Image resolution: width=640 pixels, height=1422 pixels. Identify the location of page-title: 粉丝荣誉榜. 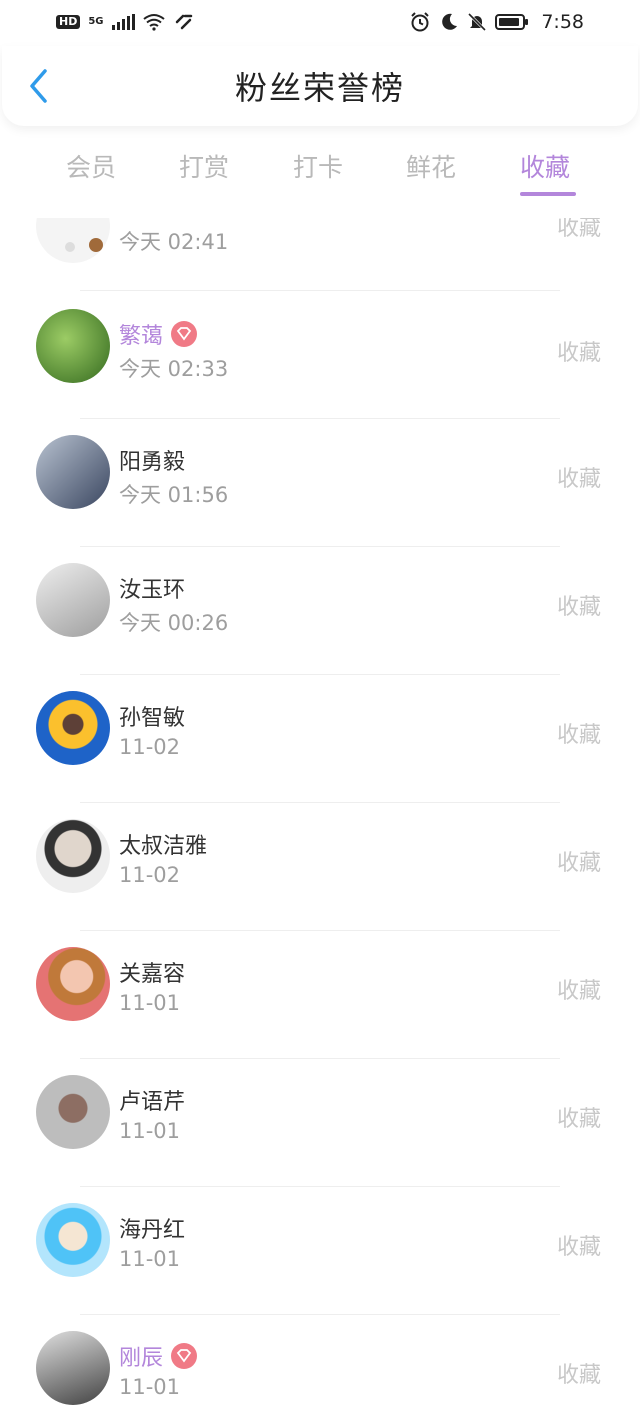
(319, 88).